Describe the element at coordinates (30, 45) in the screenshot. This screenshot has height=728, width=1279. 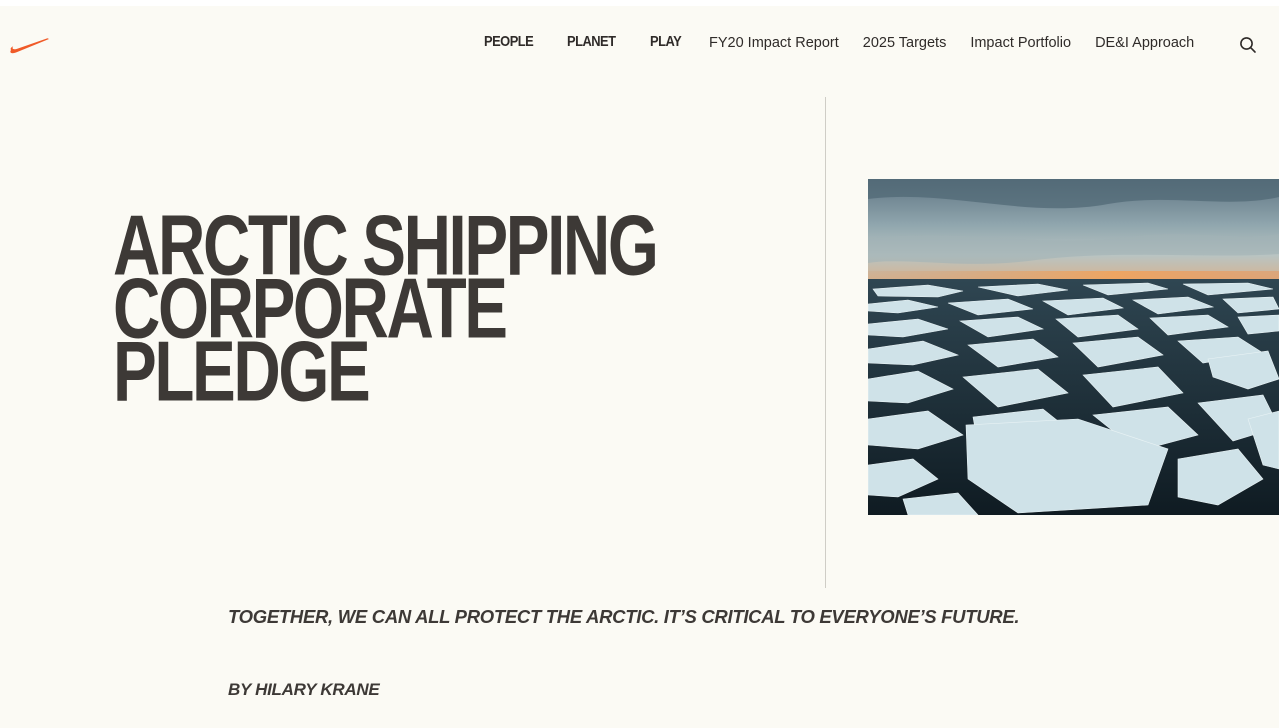
I see `swoosh-logo-icon` at that location.